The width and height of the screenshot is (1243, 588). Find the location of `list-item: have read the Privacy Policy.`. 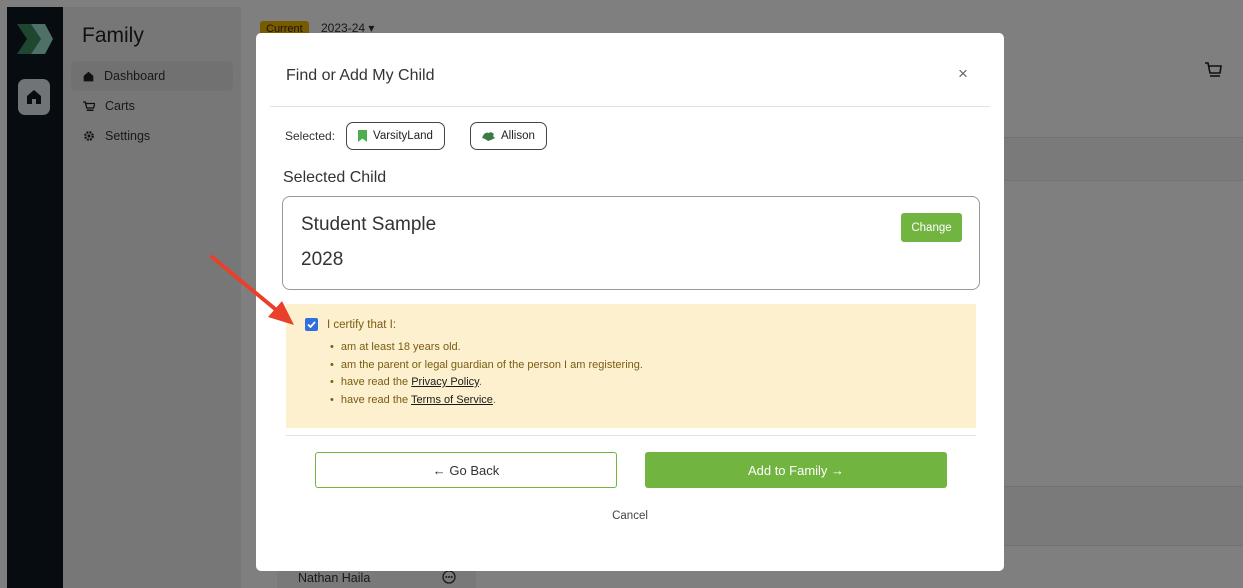

list-item: have read the Privacy Policy. is located at coordinates (486, 385).